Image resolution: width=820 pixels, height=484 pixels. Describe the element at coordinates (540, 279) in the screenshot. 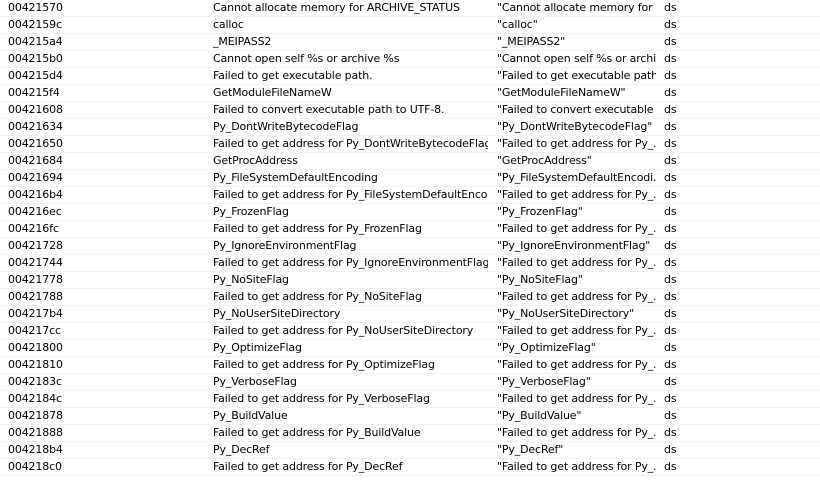

I see `row-value: "Py_NoSiteFlag"` at that location.